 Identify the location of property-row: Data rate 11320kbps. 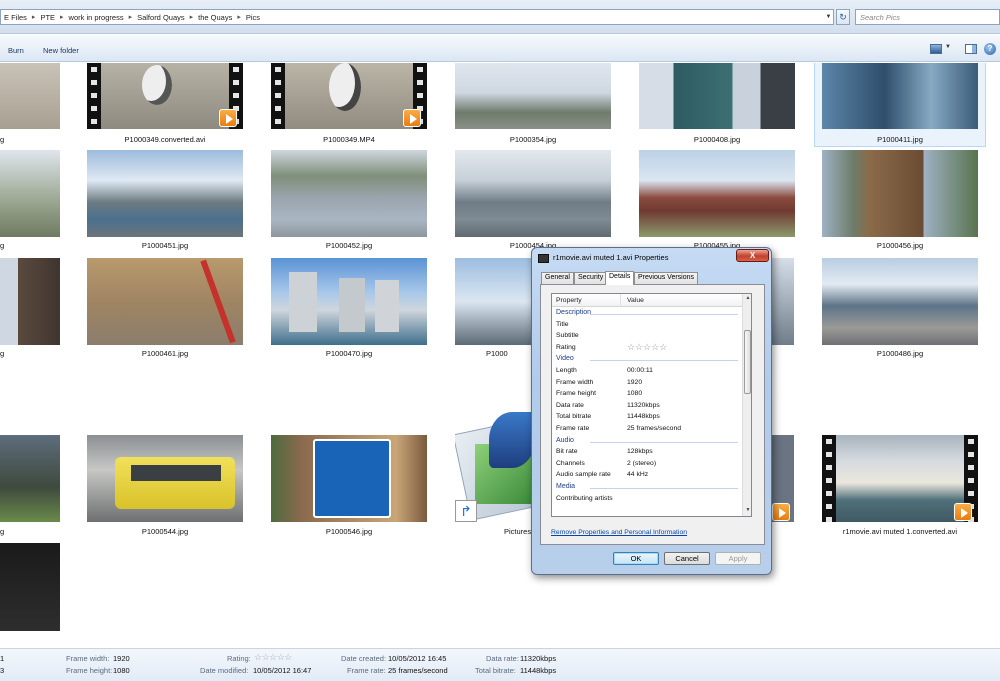
(647, 406).